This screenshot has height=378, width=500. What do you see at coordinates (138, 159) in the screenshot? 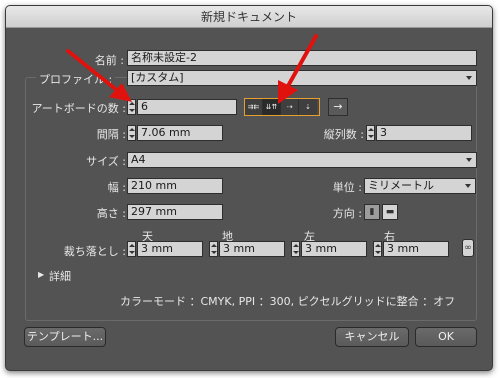
I see `size-value: A4` at bounding box center [138, 159].